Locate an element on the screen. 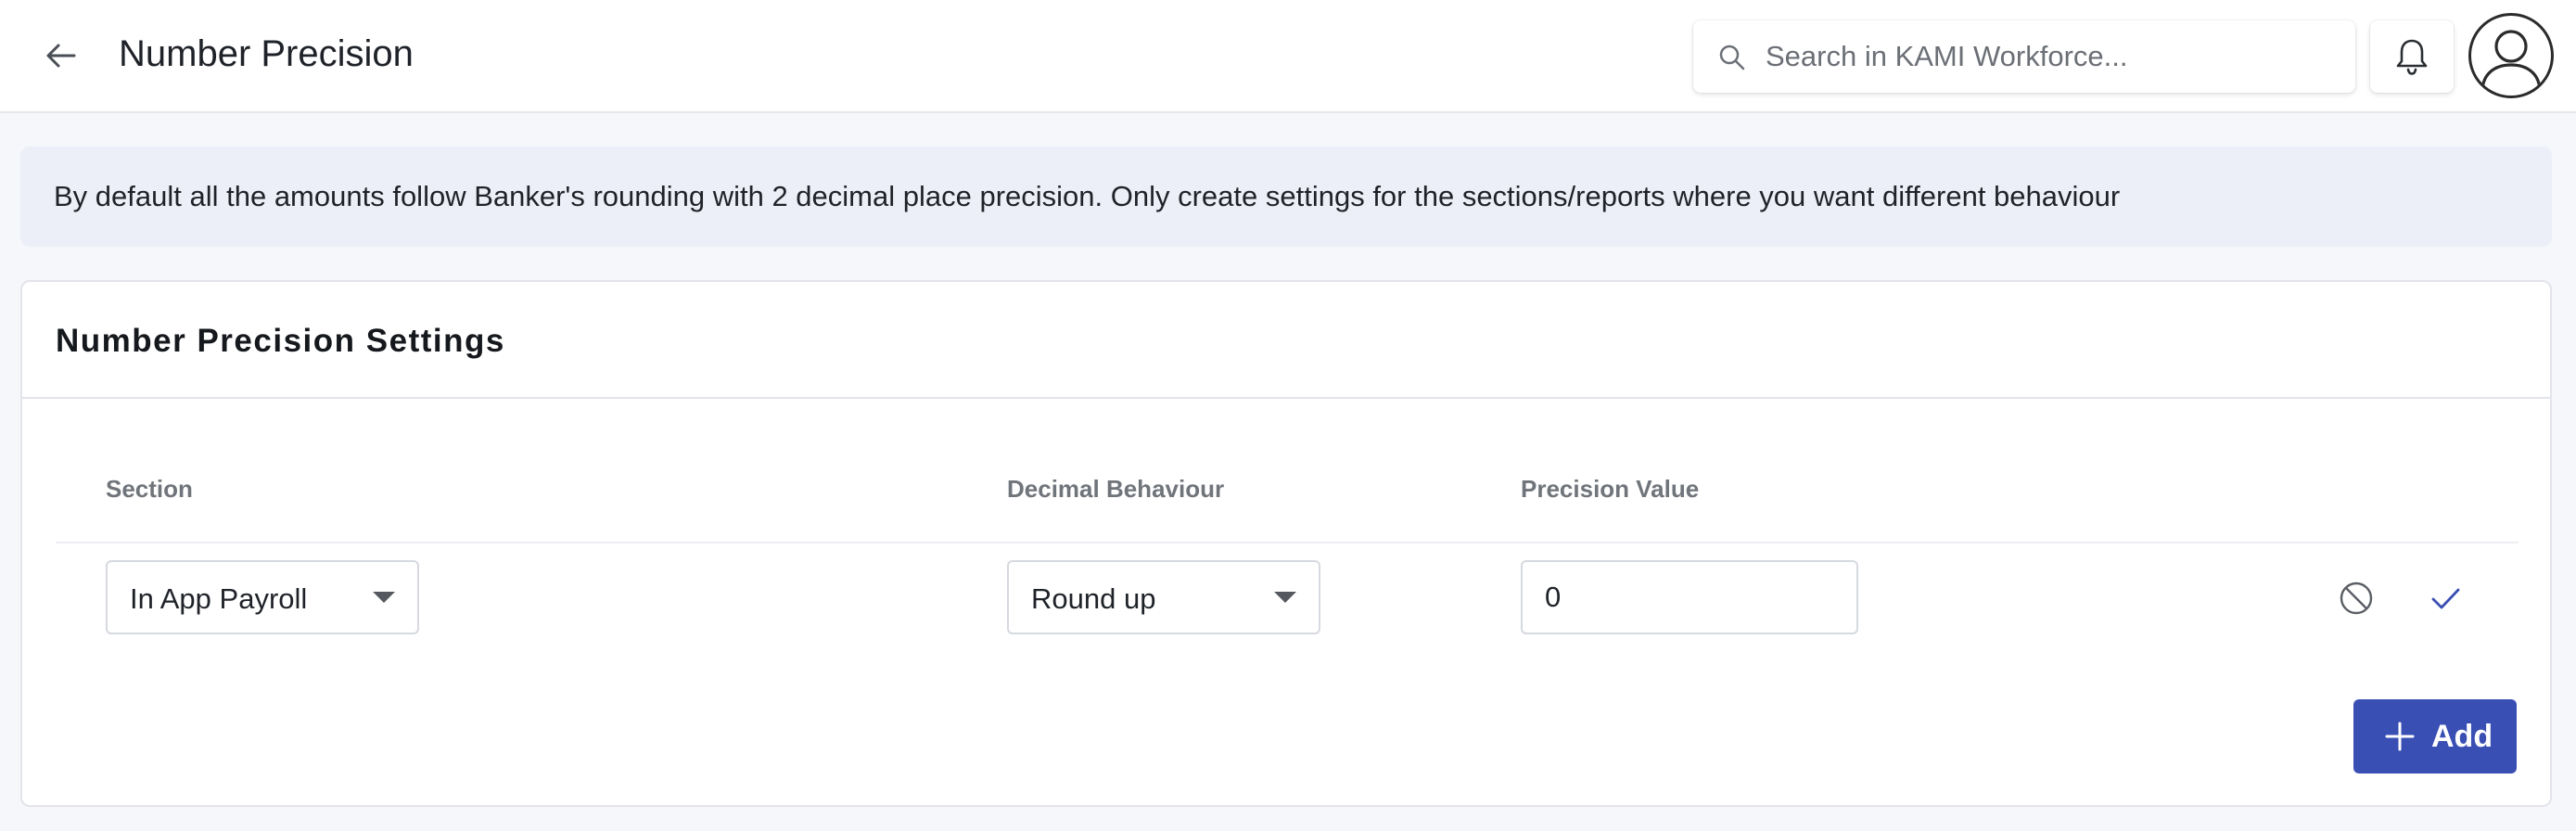 The width and height of the screenshot is (2576, 831). confirm-button is located at coordinates (2446, 598).